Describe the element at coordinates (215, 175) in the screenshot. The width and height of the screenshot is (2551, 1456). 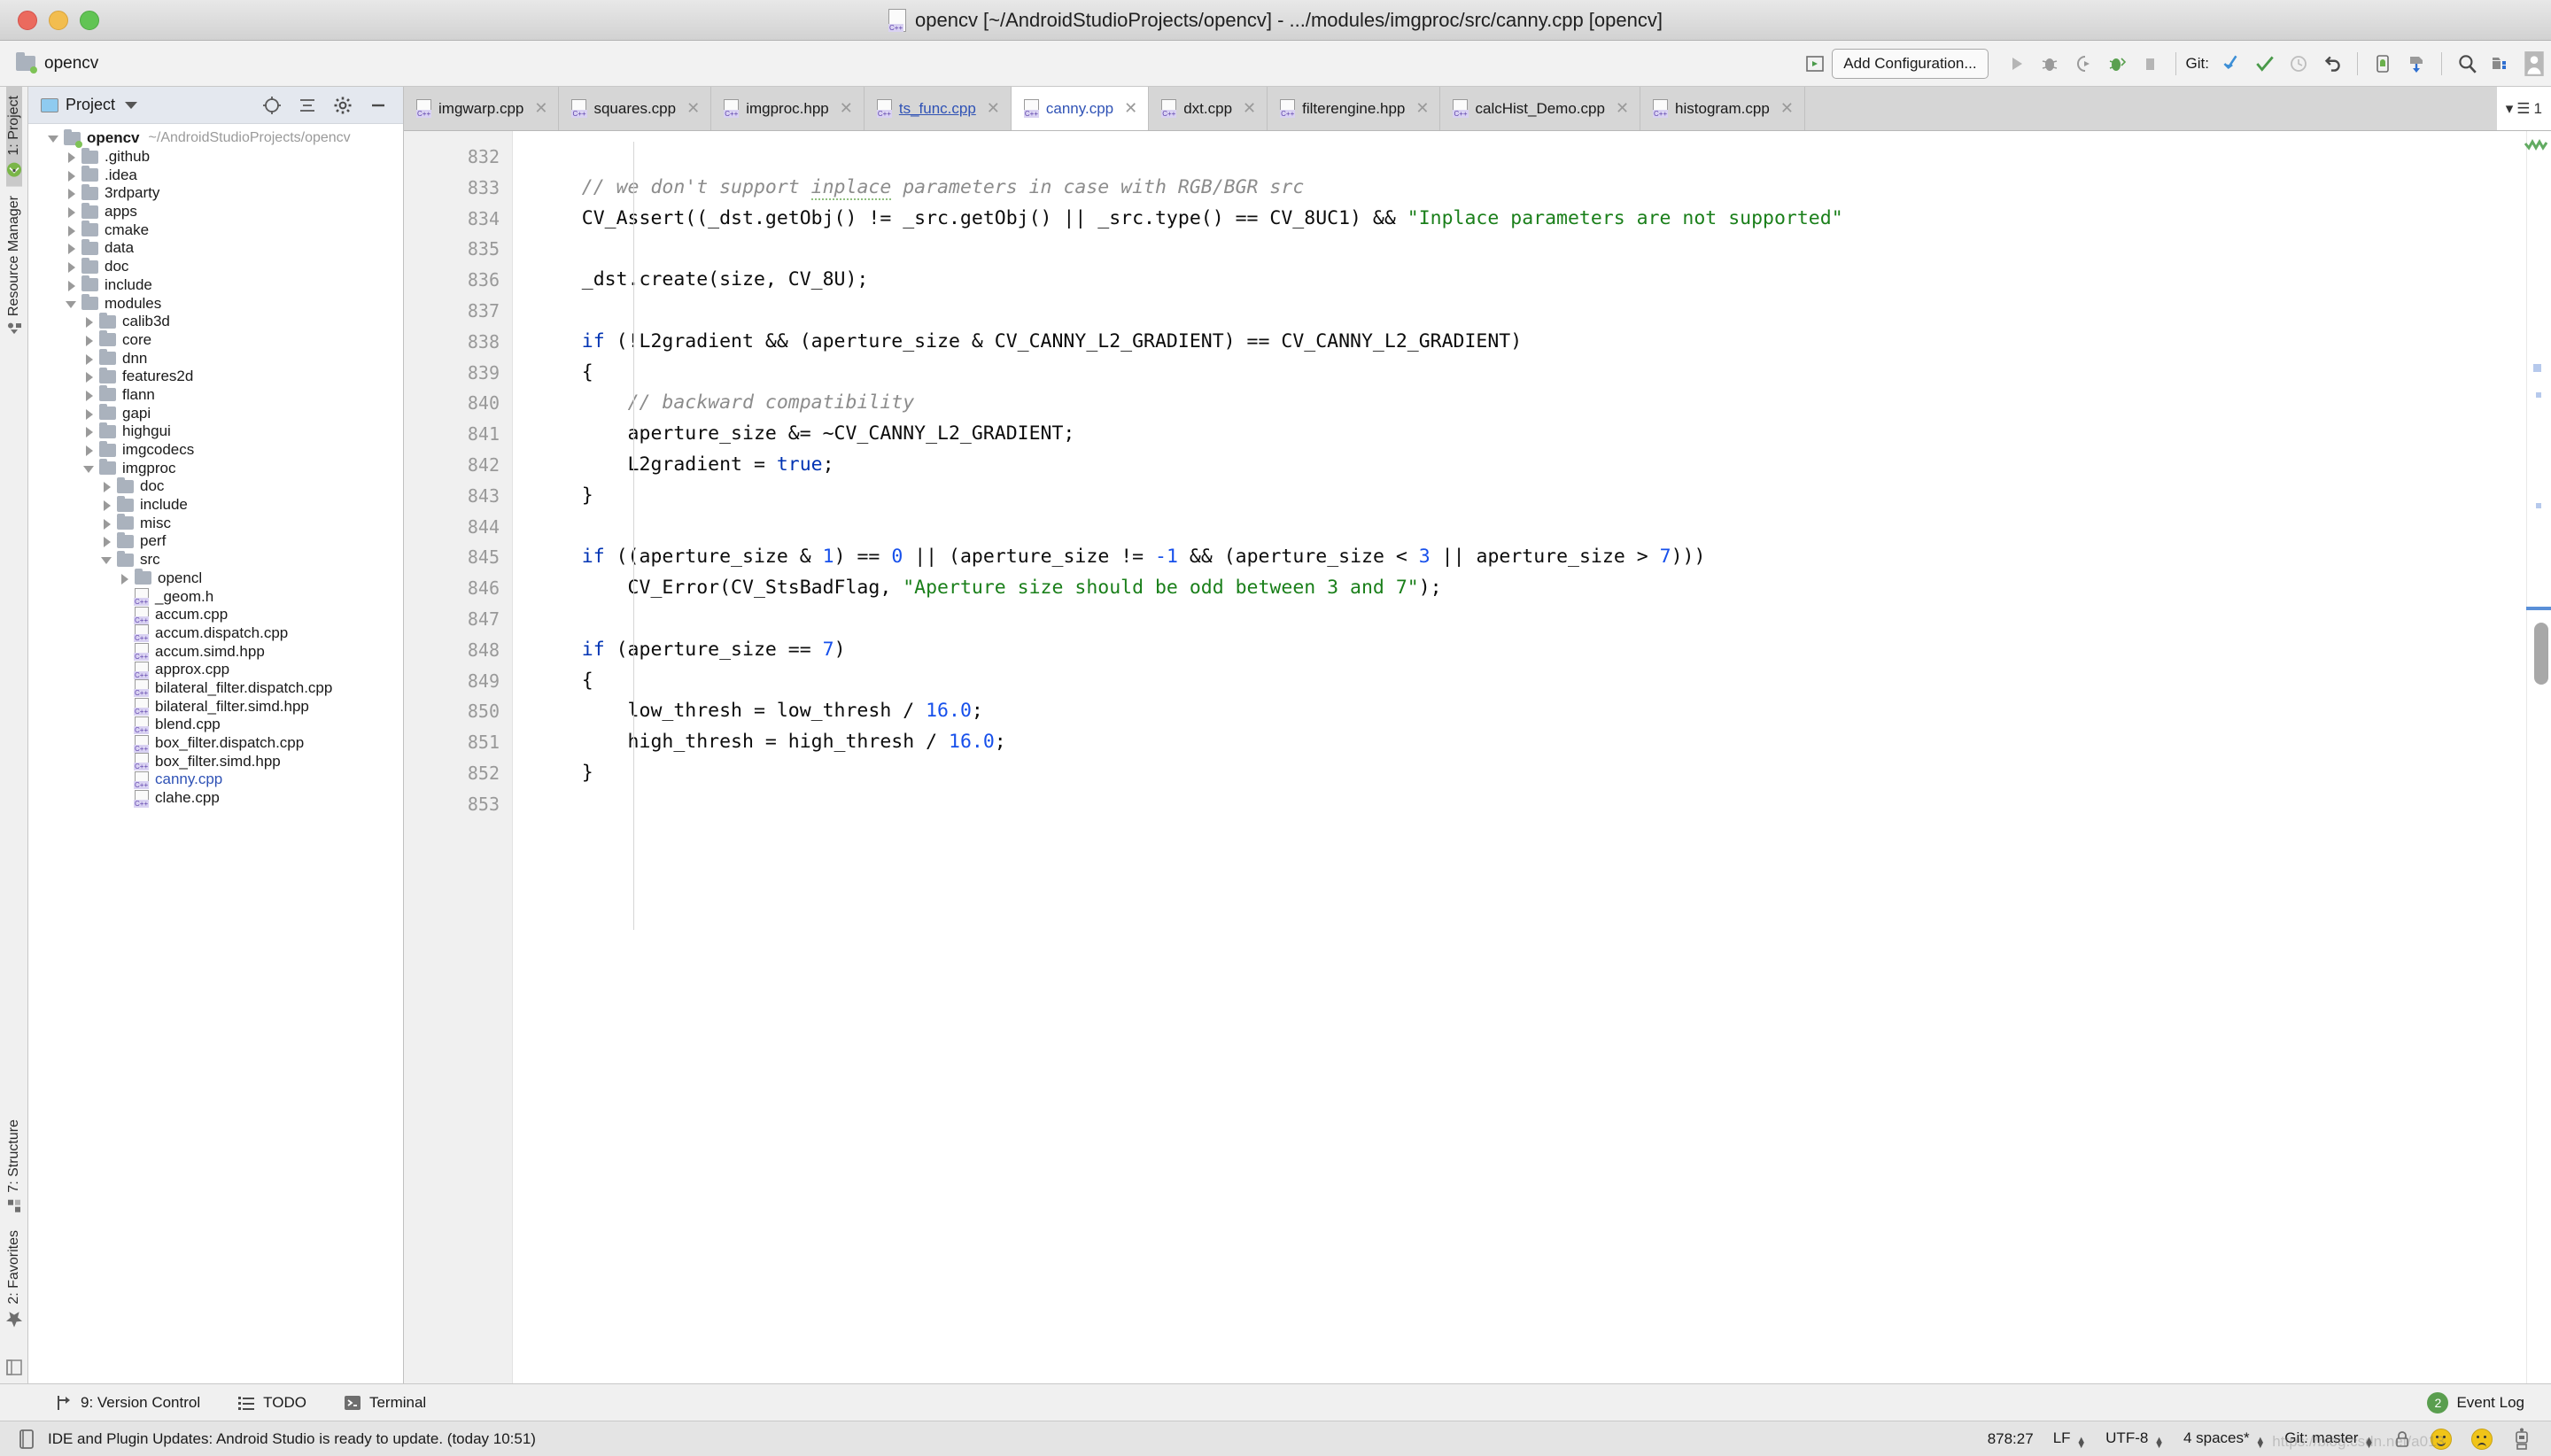
I see `tree-node: .idea` at that location.